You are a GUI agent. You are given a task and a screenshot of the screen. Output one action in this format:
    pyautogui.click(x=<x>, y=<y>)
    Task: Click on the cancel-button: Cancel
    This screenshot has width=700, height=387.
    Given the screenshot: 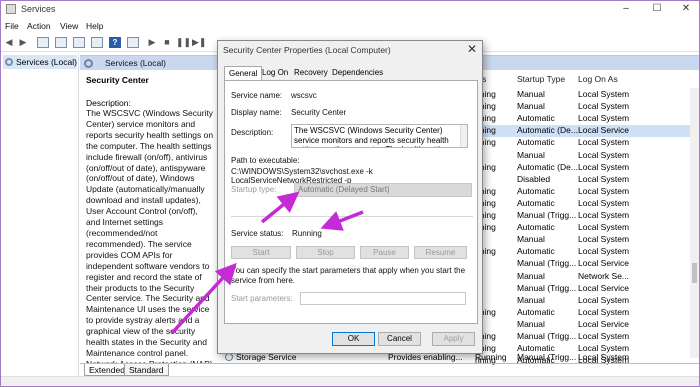 What is the action you would take?
    pyautogui.click(x=399, y=339)
    